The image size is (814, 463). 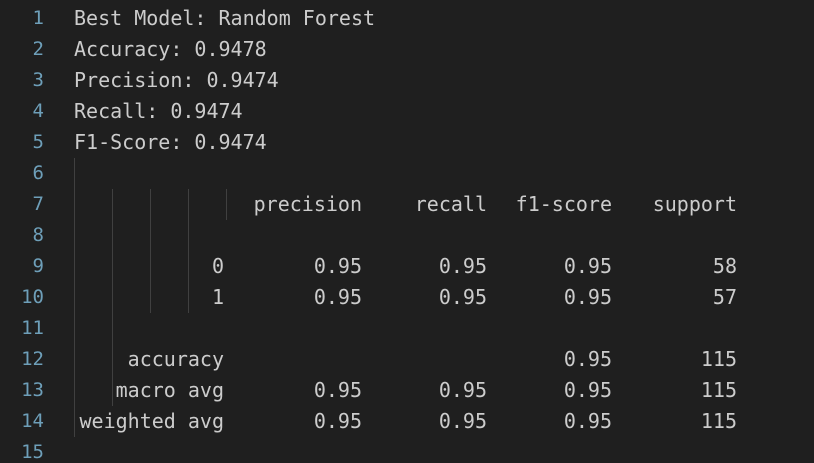 What do you see at coordinates (32, 297) in the screenshot?
I see `line-number: 10` at bounding box center [32, 297].